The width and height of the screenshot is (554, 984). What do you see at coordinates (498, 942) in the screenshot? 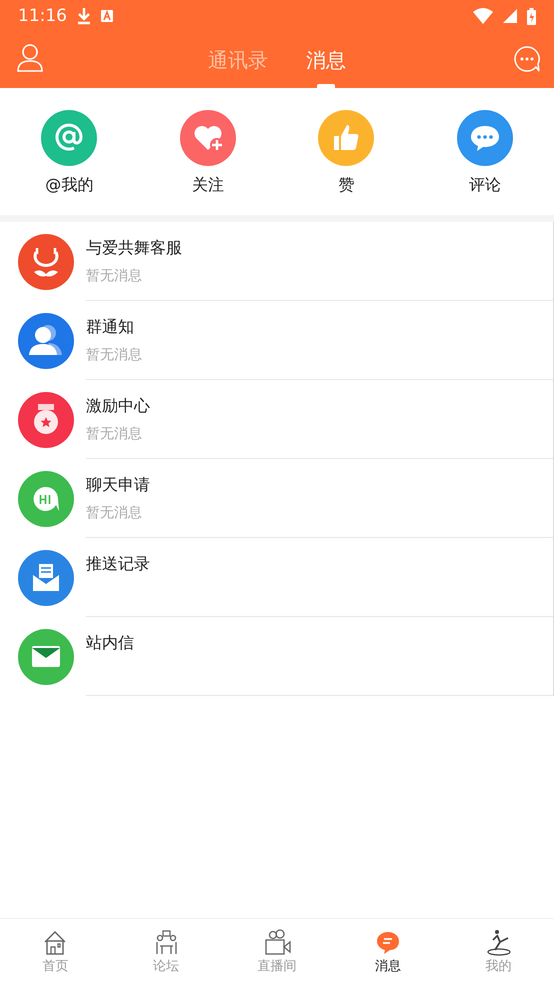
I see `figure-icon` at bounding box center [498, 942].